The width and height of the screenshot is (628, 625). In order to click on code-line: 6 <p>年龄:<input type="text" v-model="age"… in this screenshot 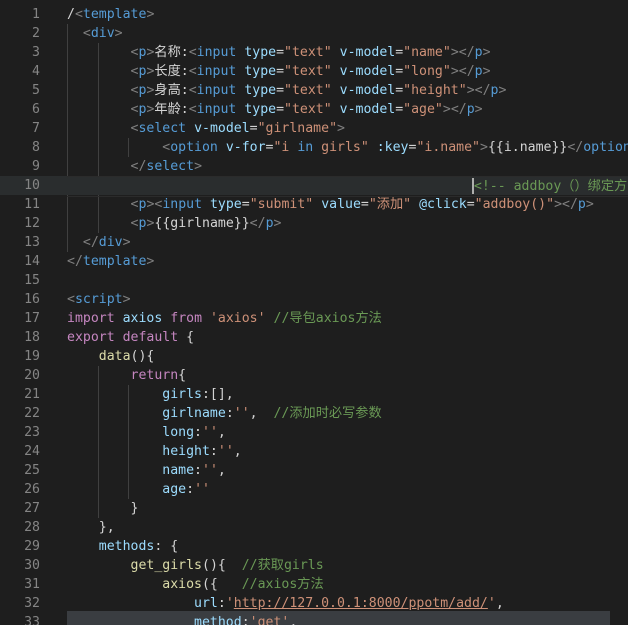, I will do `click(314, 109)`.